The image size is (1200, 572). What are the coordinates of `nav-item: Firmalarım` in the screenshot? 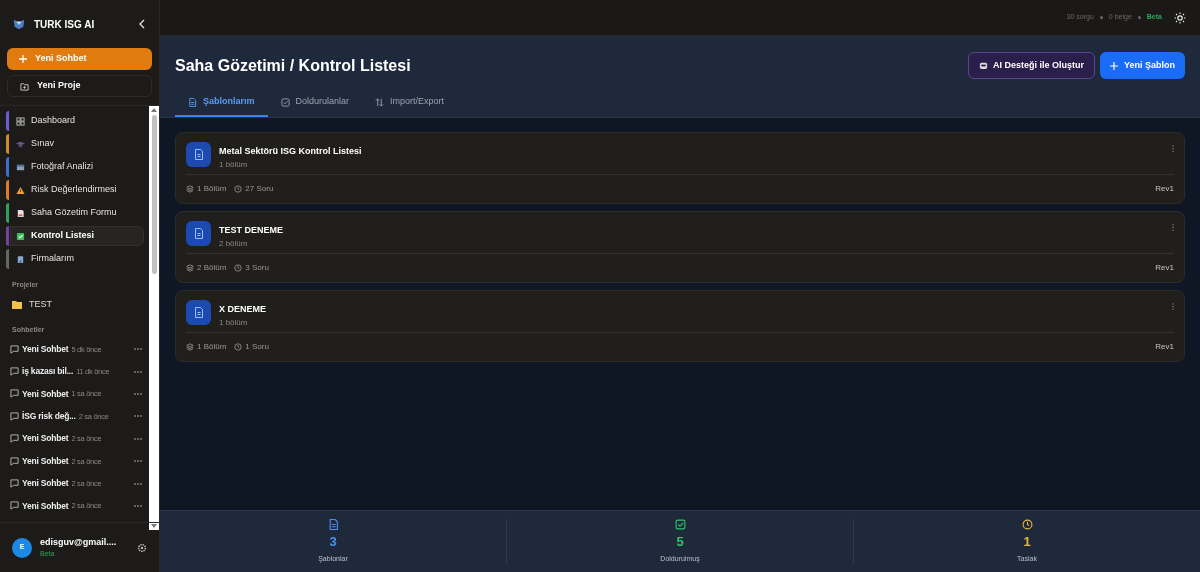 It's located at (77, 259).